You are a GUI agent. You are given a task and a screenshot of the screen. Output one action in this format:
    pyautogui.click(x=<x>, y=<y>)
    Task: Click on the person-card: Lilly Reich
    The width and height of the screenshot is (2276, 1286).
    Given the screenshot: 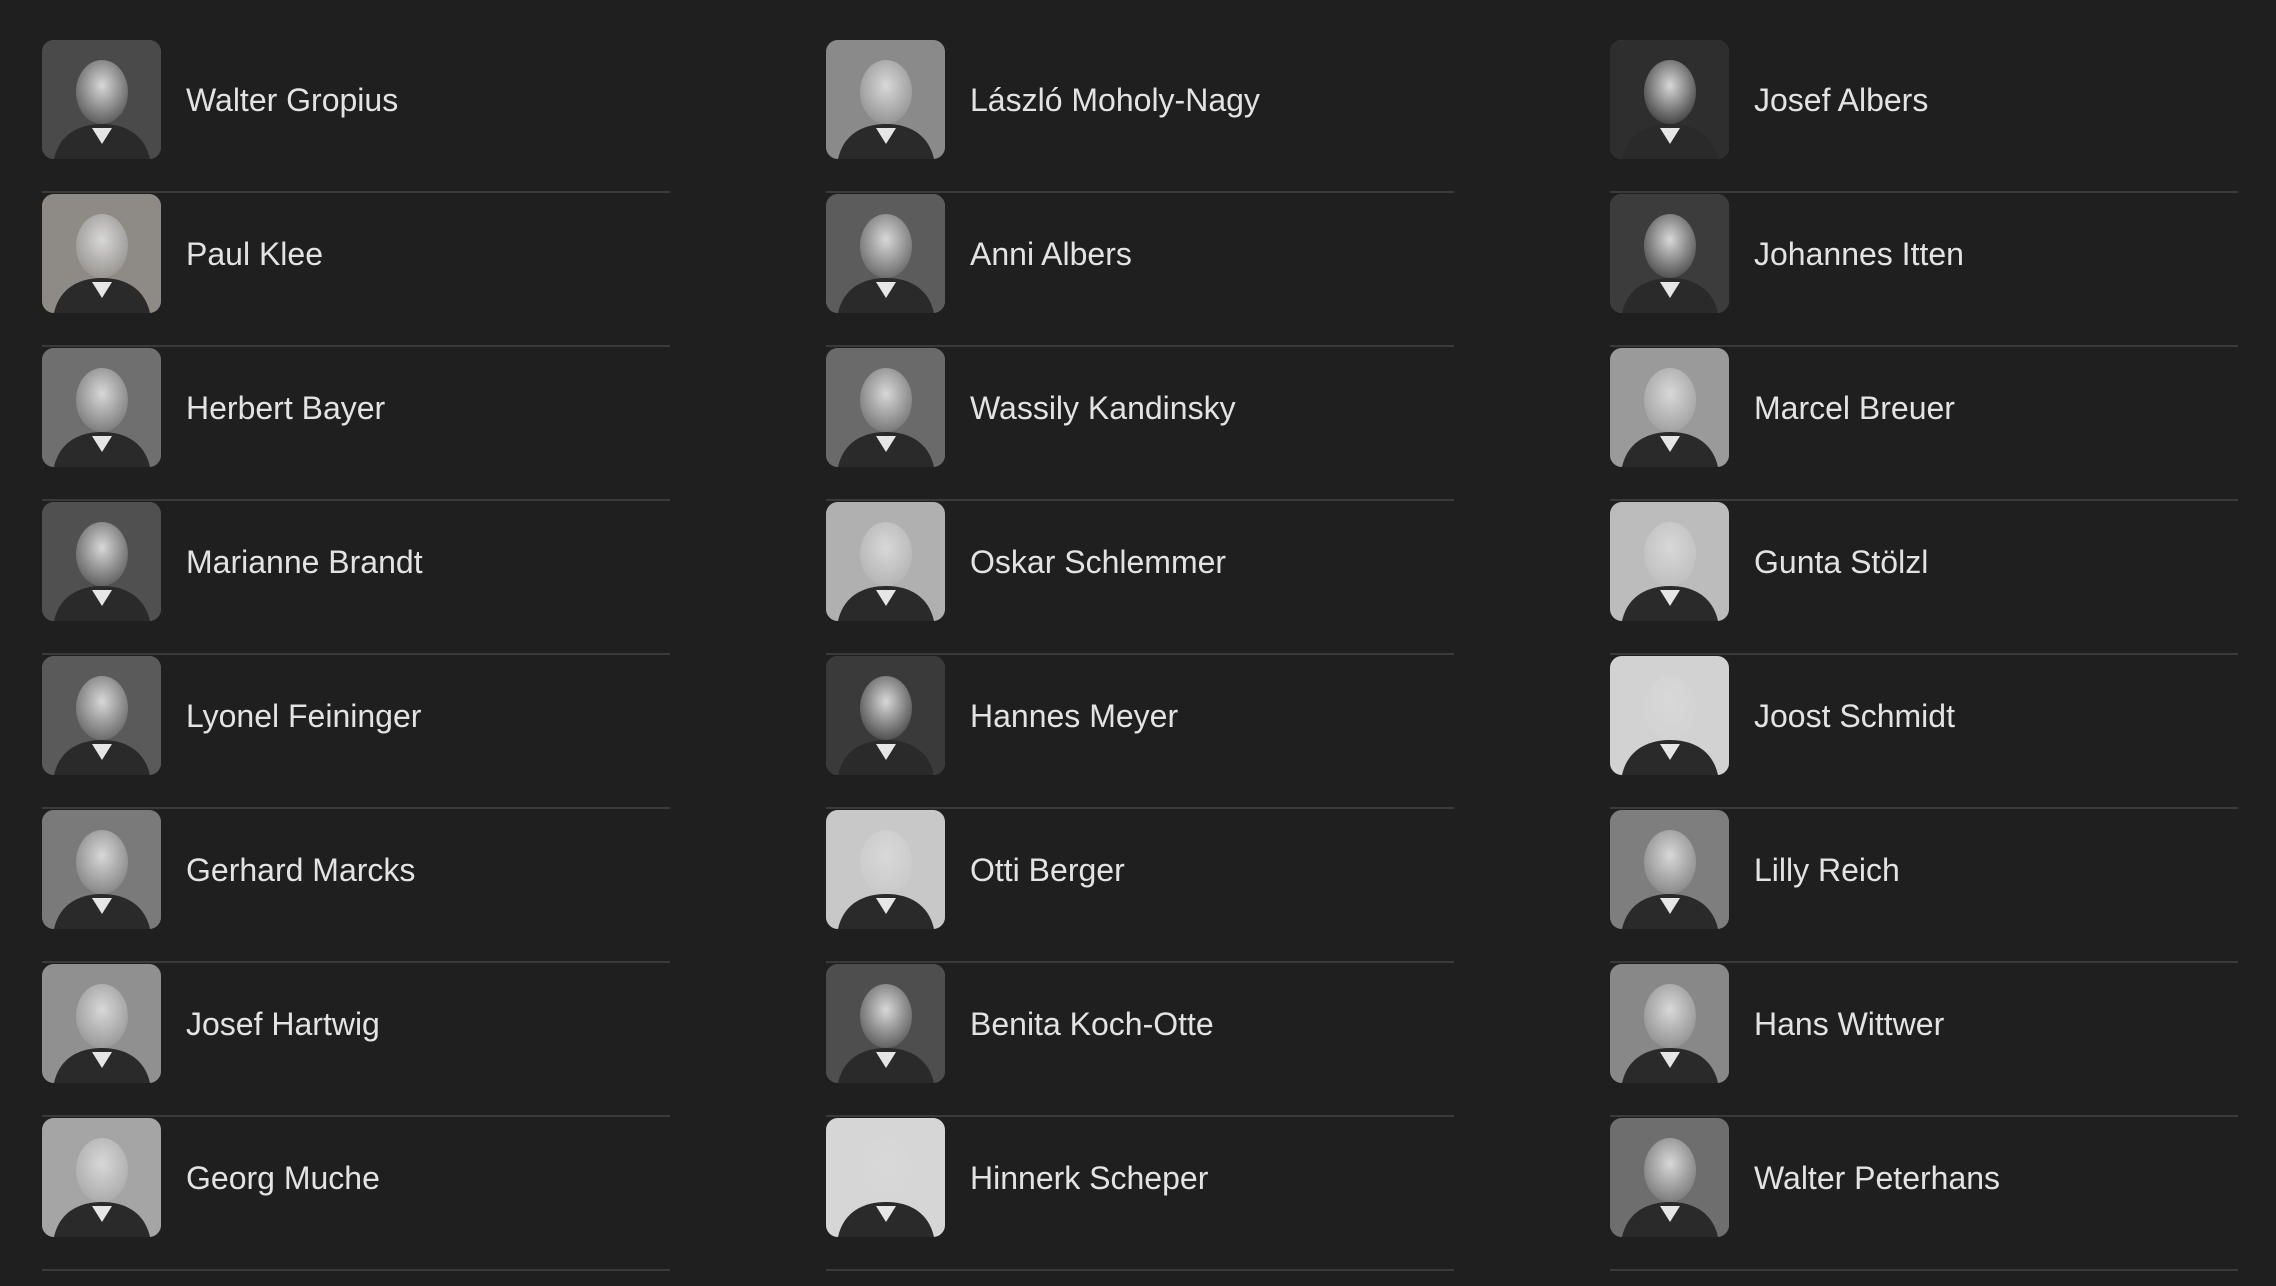 What is the action you would take?
    pyautogui.click(x=1924, y=886)
    